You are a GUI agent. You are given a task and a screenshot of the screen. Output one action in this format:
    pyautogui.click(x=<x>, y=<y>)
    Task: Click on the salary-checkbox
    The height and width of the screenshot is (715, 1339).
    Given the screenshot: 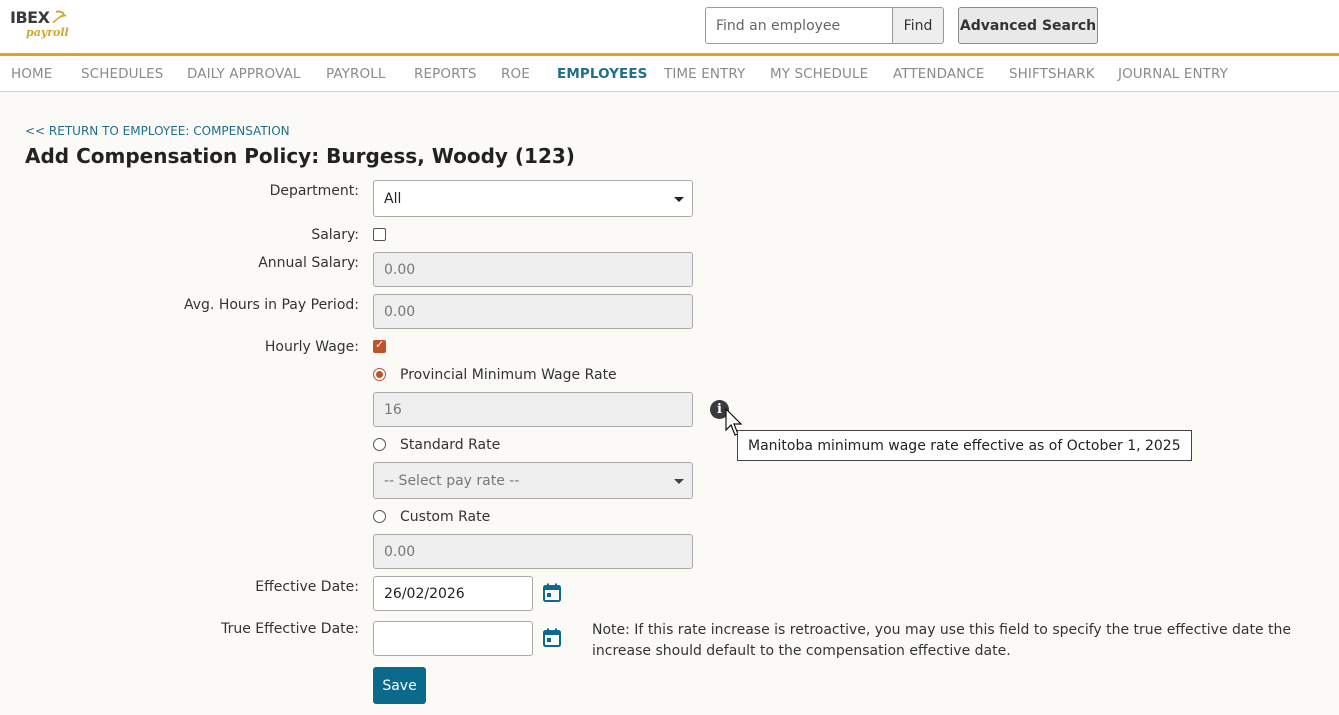 What is the action you would take?
    pyautogui.click(x=379, y=234)
    